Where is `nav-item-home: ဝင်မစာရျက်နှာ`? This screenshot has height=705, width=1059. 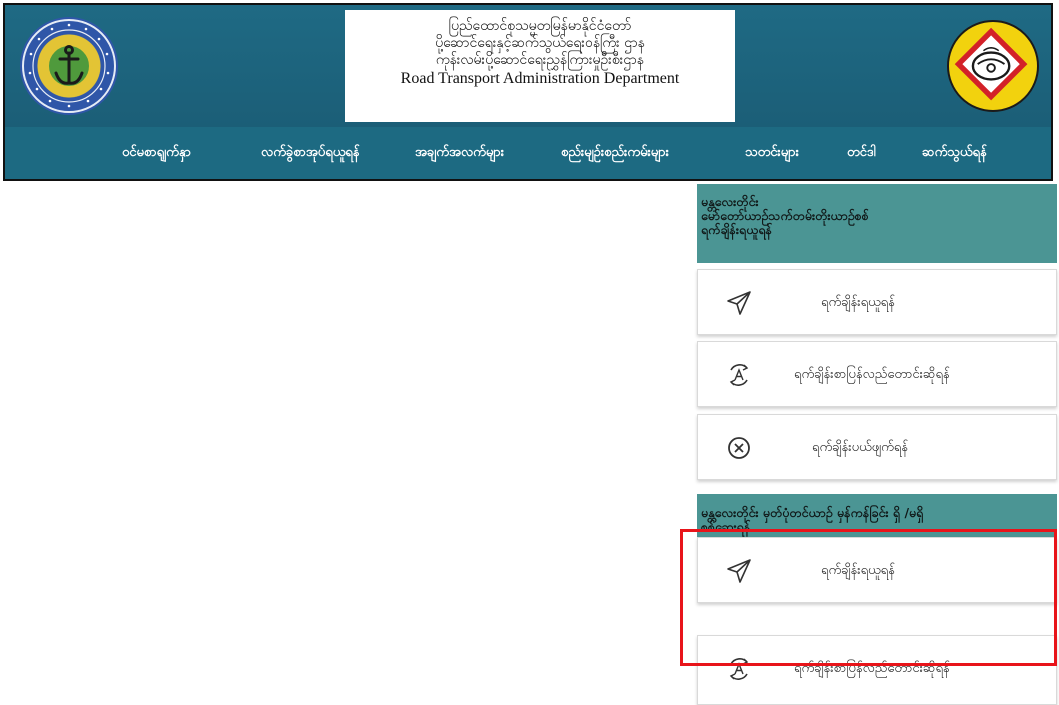 nav-item-home: ဝင်မစာရျက်နှာ is located at coordinates (156, 153).